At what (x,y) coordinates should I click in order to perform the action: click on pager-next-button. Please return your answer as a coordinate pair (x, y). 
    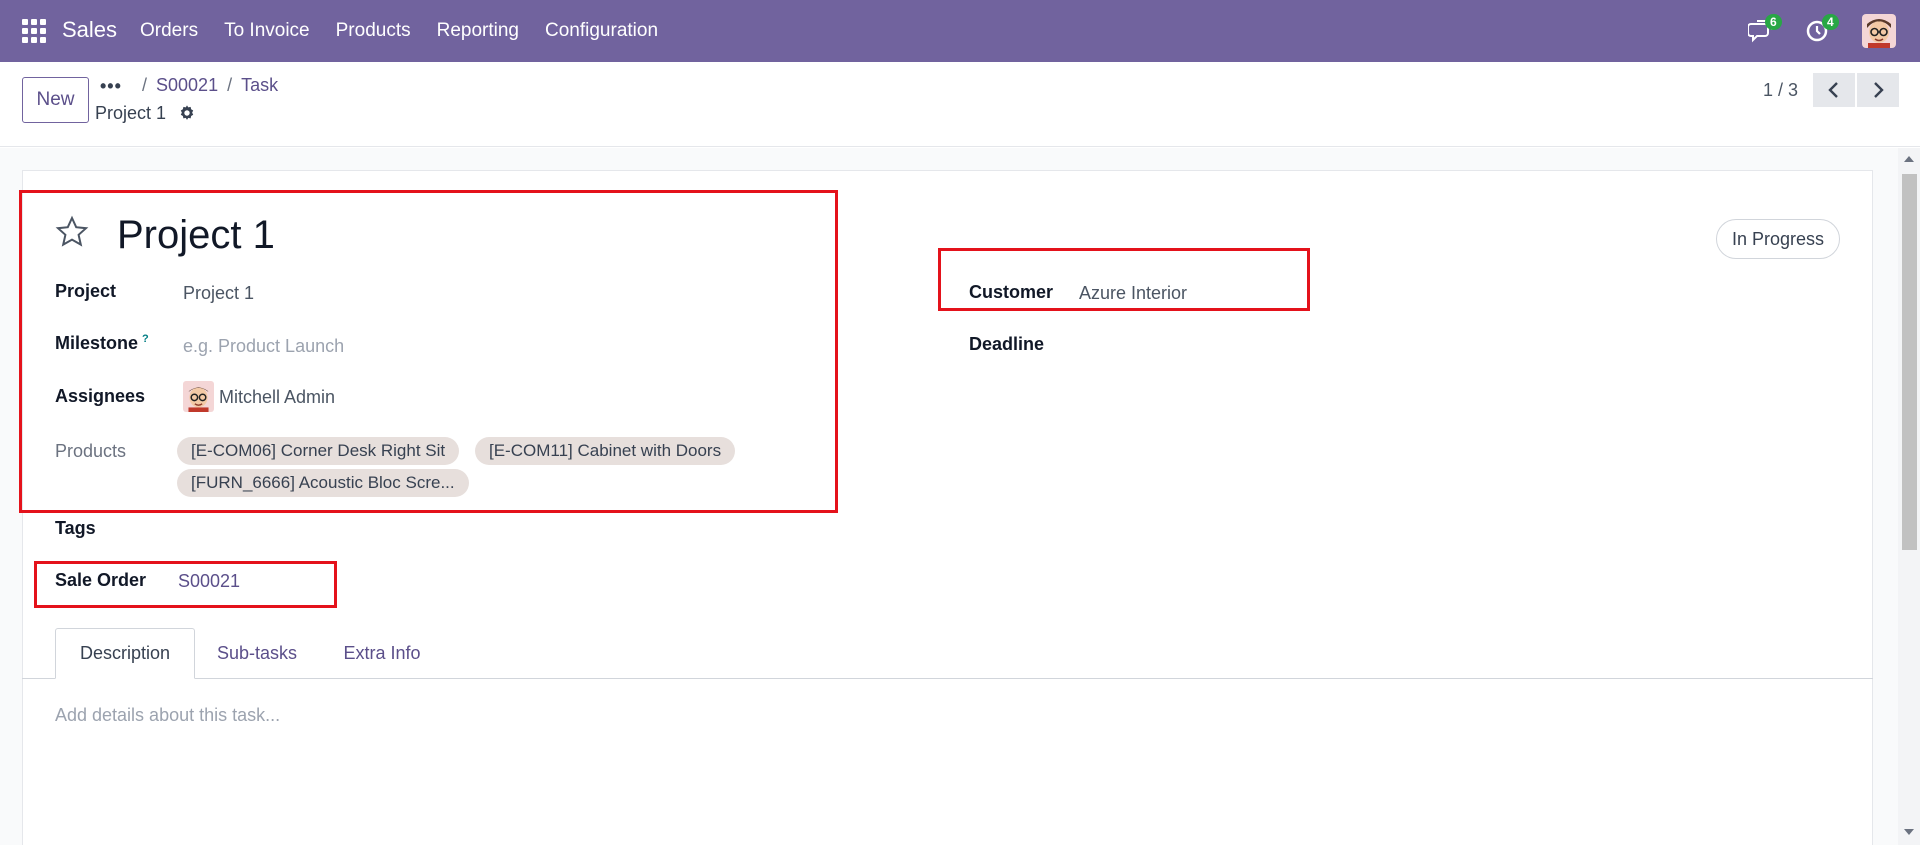
    Looking at the image, I should click on (1878, 90).